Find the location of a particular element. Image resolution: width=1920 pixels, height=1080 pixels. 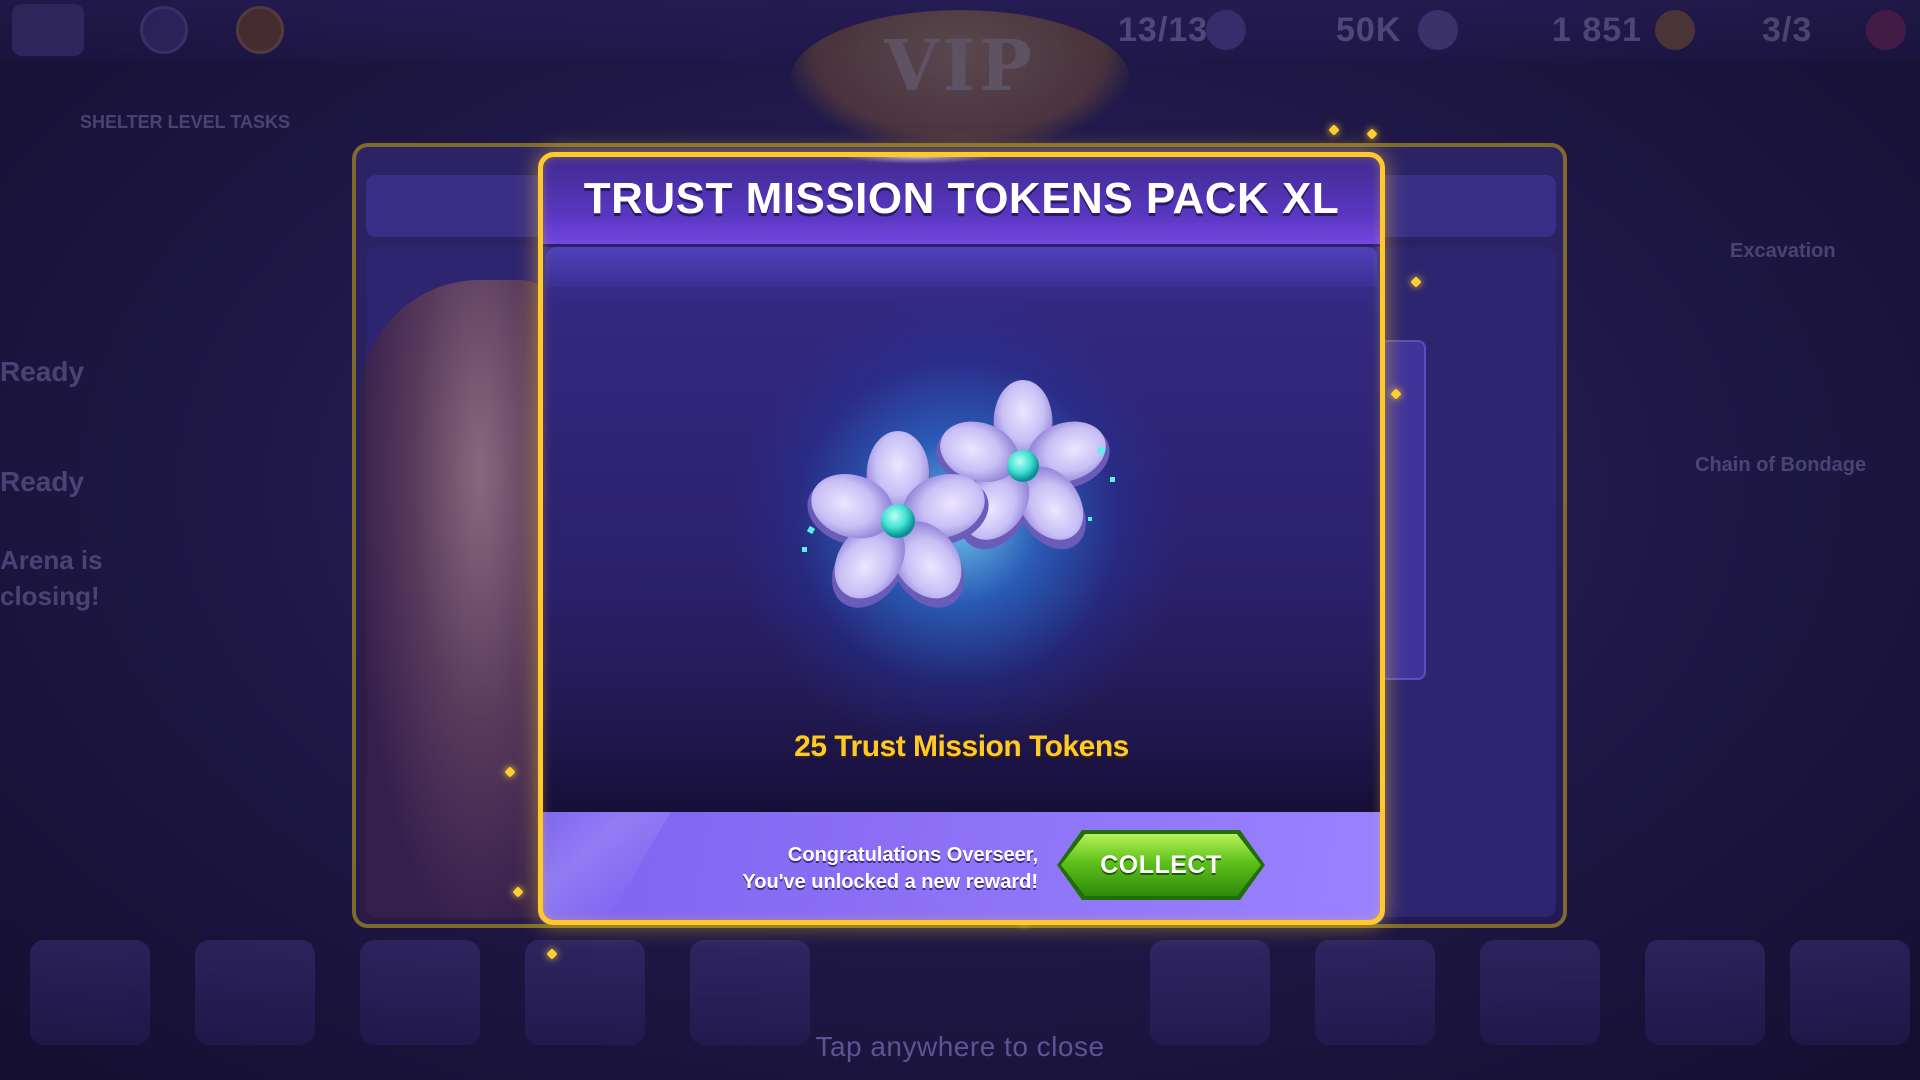

energy-icon is located at coordinates (1226, 30).